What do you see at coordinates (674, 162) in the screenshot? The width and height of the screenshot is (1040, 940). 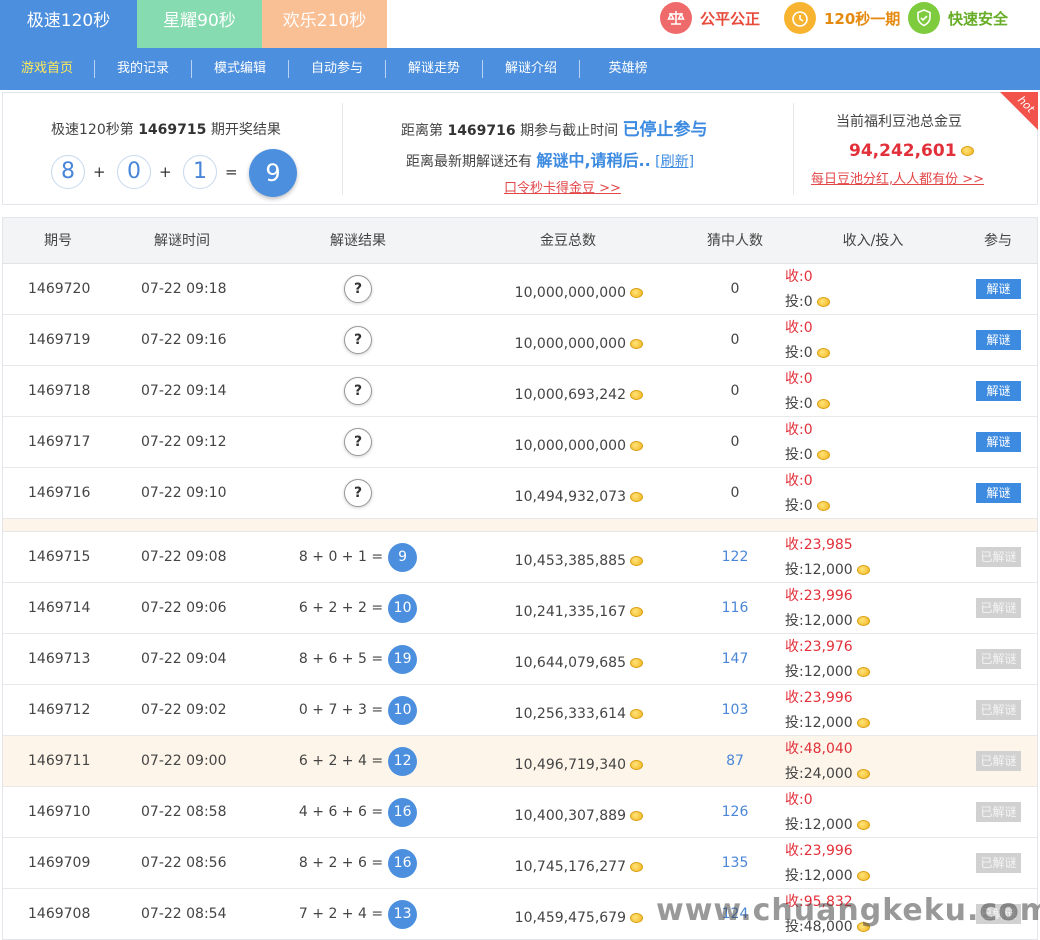 I see `refresh-link: [刷新]` at bounding box center [674, 162].